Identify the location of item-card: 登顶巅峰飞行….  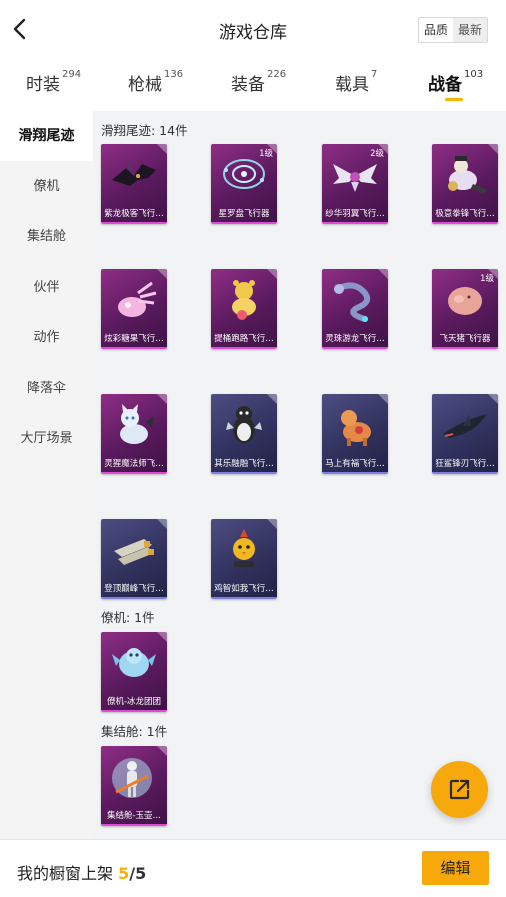
(134, 559).